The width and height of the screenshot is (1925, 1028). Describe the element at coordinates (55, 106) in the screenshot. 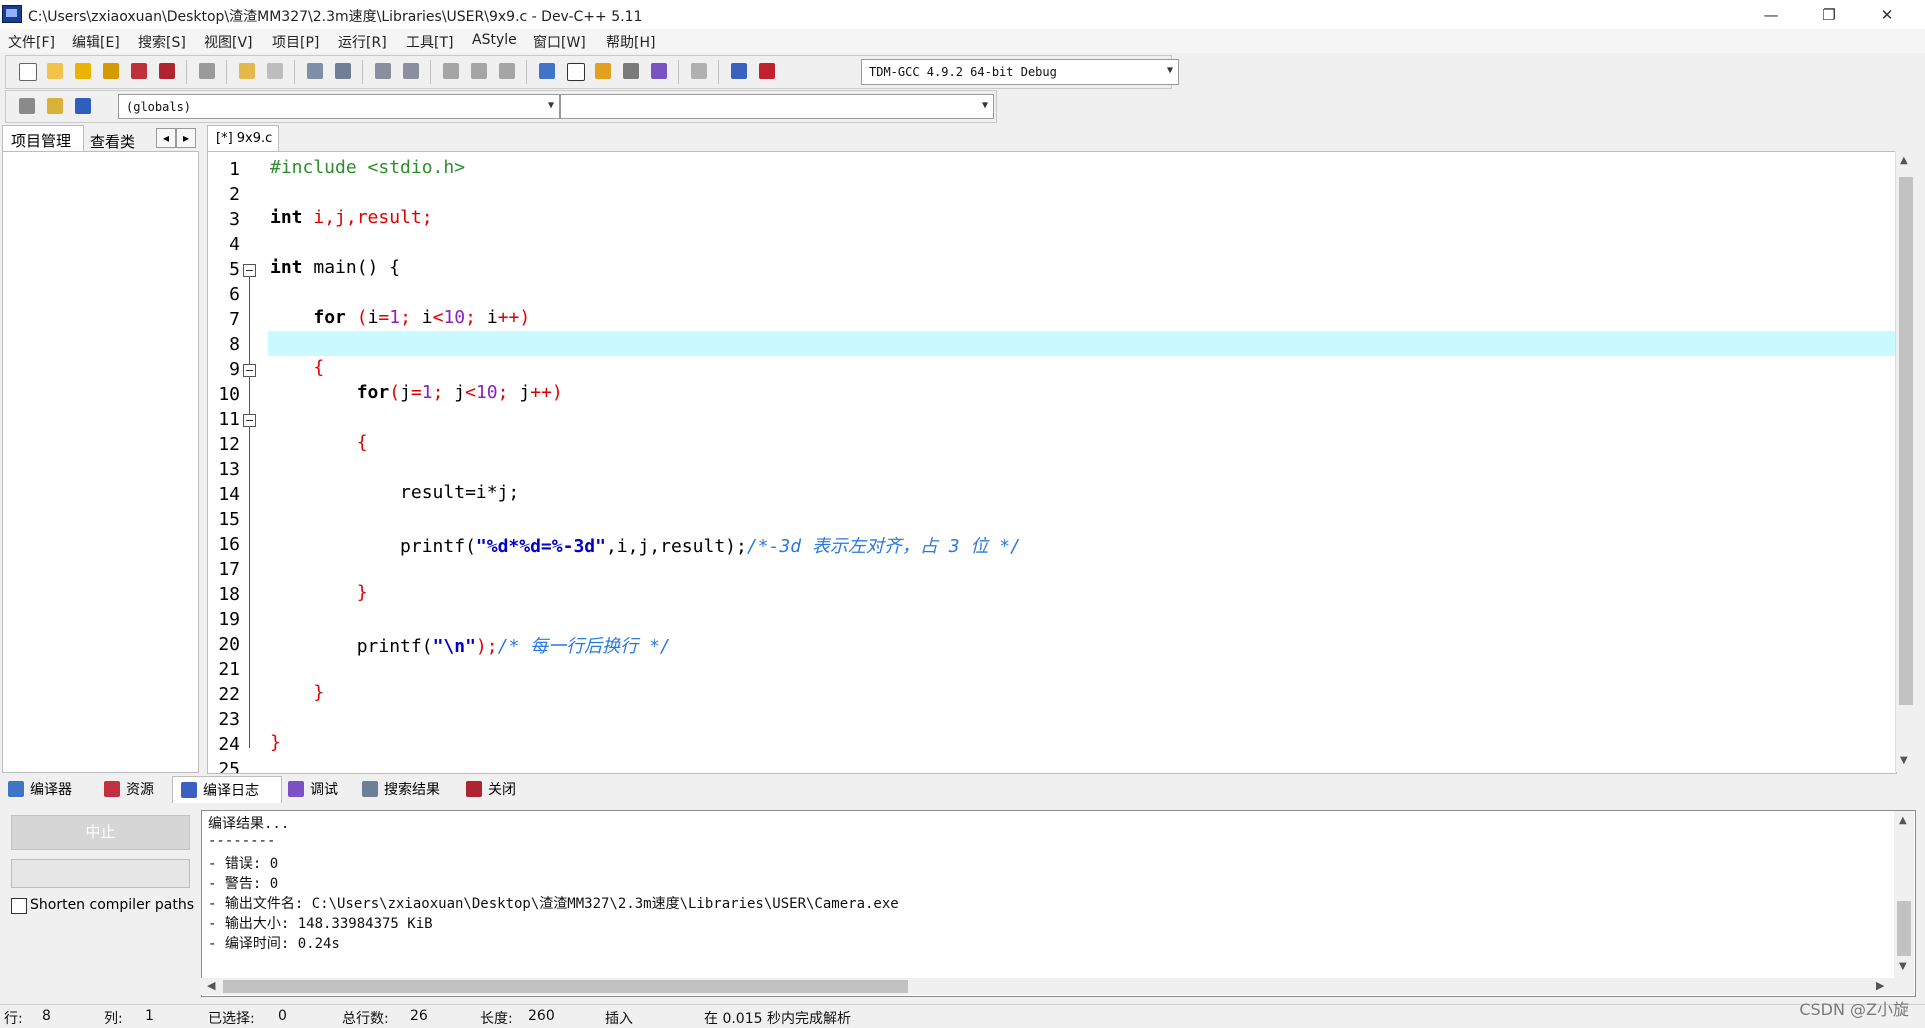

I see `goto-button` at that location.